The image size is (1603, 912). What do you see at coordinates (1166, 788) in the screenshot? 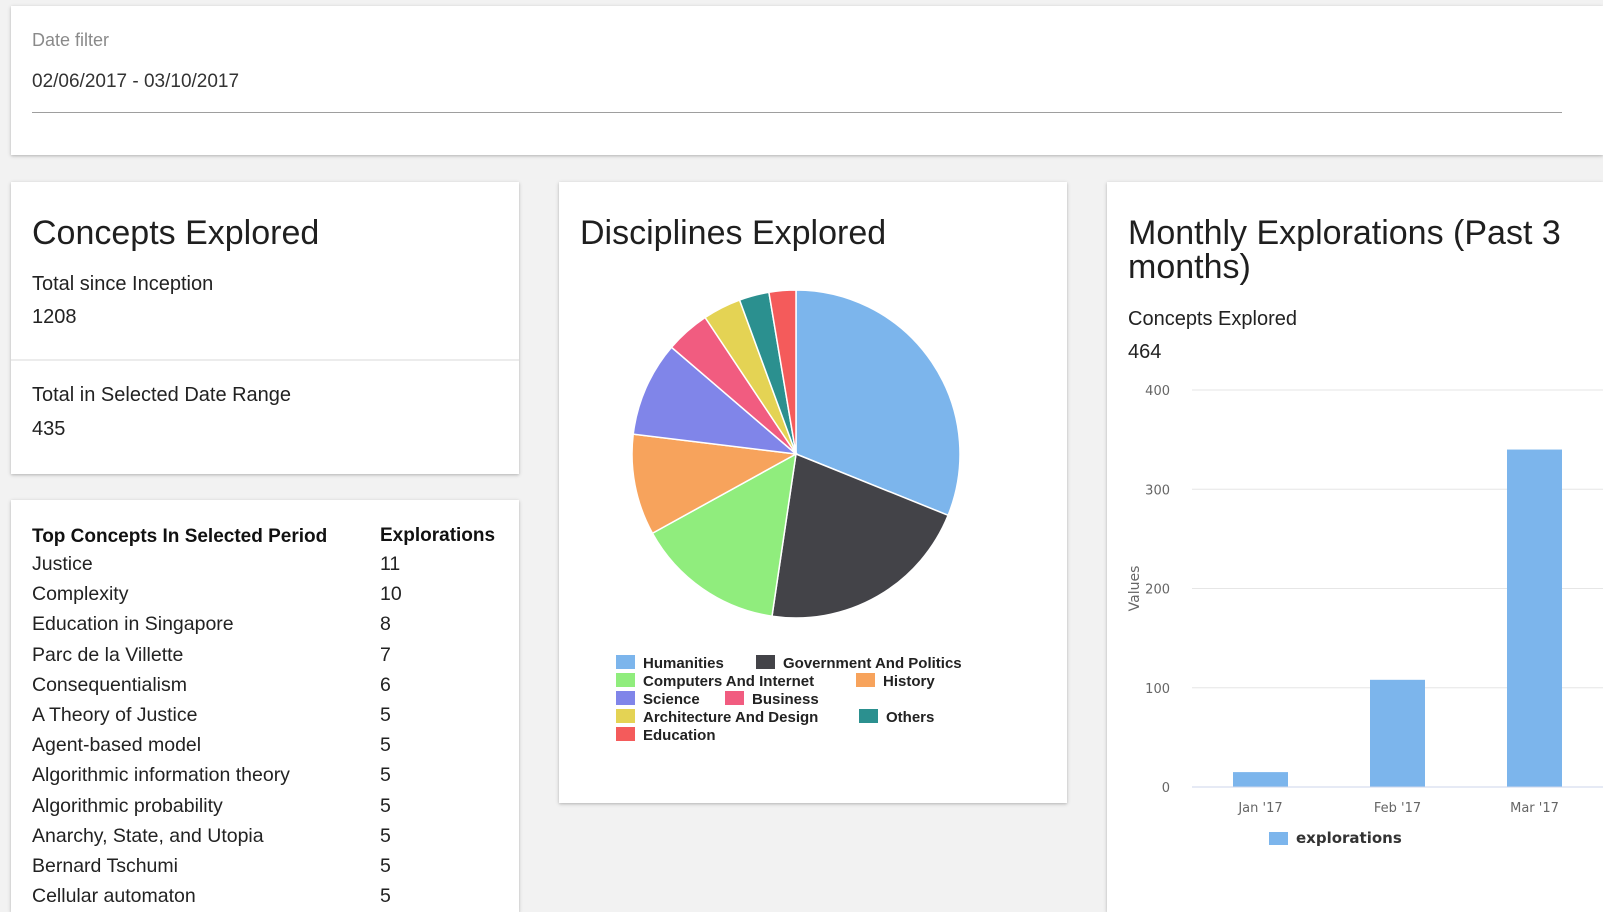
I see `y-tick-label: 0` at bounding box center [1166, 788].